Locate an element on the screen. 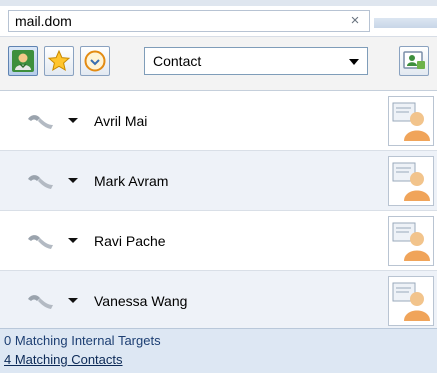  dropdown-selected-value: Contact is located at coordinates (177, 61).